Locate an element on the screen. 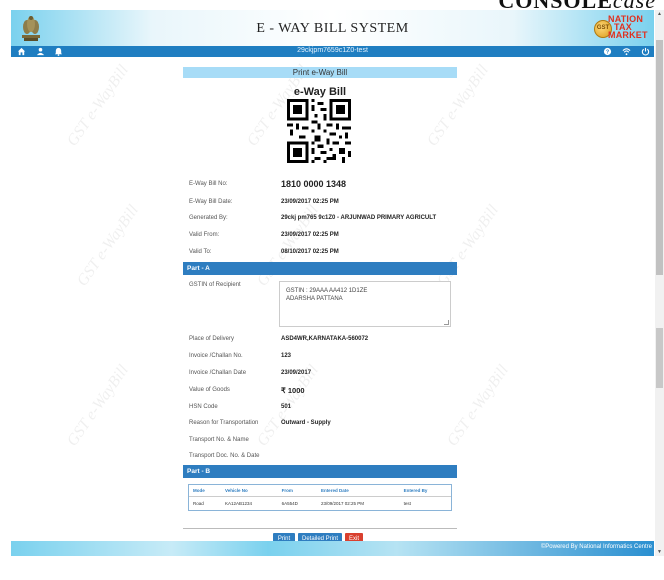 The width and height of the screenshot is (664, 580). qr-code is located at coordinates (319, 131).